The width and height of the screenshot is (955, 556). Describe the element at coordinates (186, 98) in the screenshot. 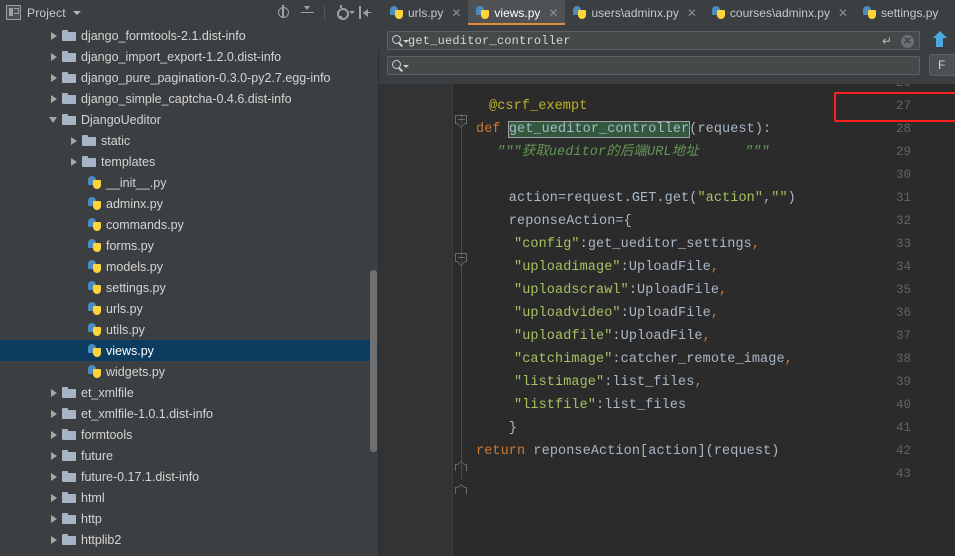

I see `tree-item-label: django_simple_captcha-0.4.6.dist-info` at that location.